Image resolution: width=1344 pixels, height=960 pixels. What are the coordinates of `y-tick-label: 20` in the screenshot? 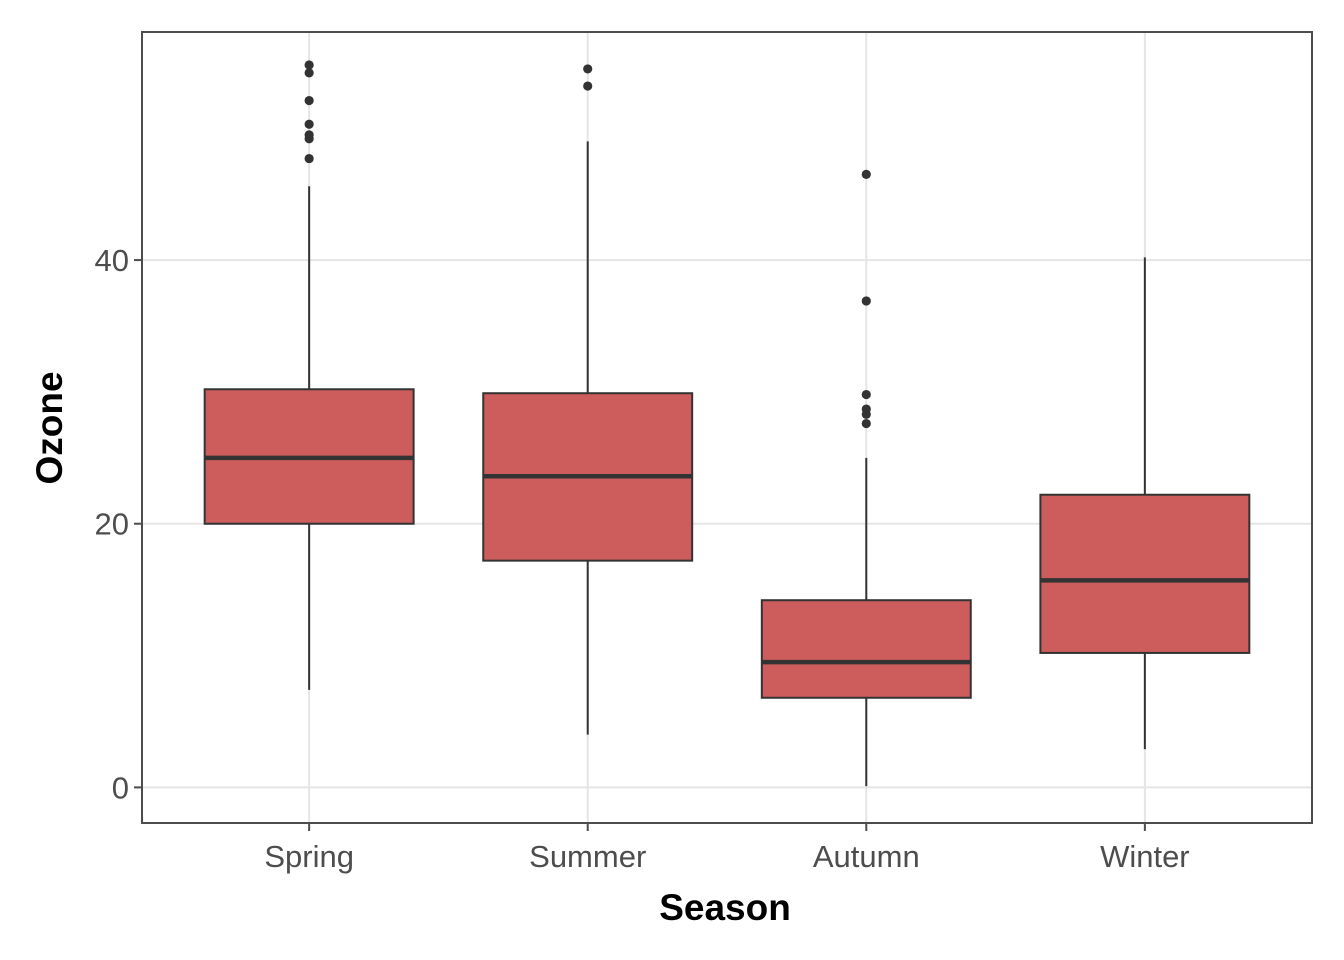 It's located at (112, 524).